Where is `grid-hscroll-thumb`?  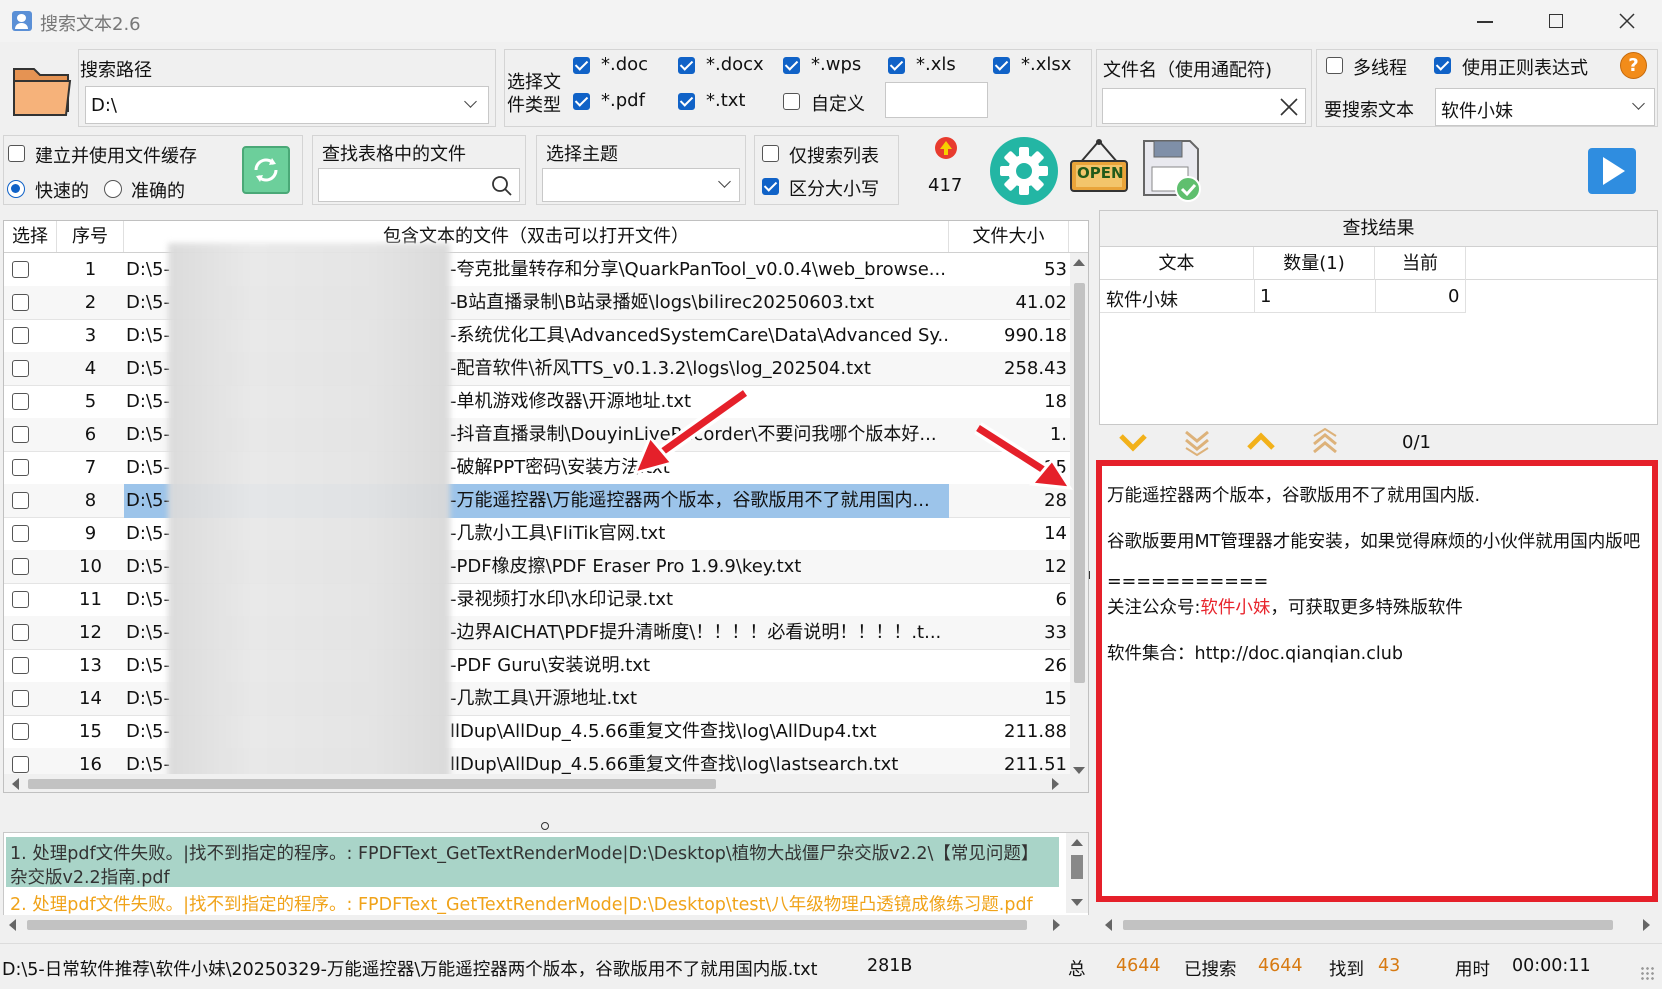
grid-hscroll-thumb is located at coordinates (372, 784).